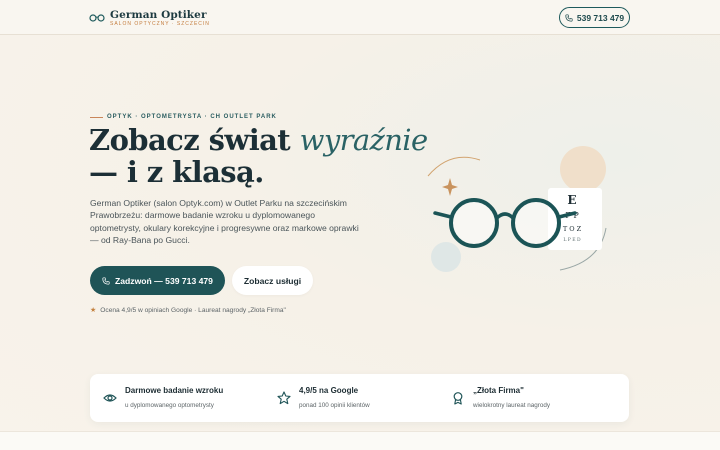 This screenshot has width=720, height=450. I want to click on next-section-edge, so click(360, 440).